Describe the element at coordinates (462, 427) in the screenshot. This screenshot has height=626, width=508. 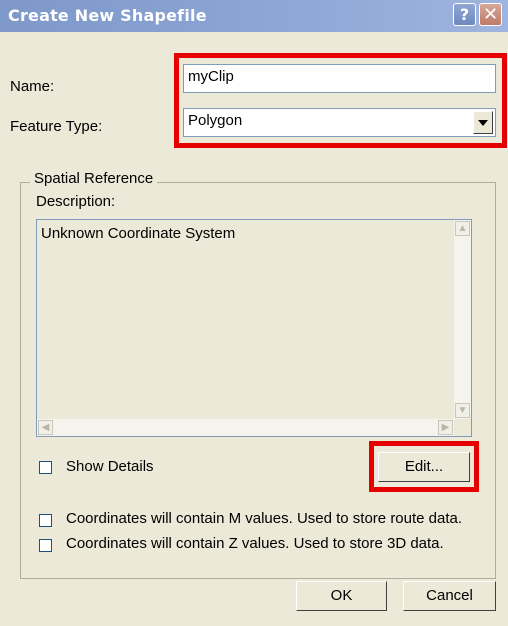
I see `scrollbar-corner` at that location.